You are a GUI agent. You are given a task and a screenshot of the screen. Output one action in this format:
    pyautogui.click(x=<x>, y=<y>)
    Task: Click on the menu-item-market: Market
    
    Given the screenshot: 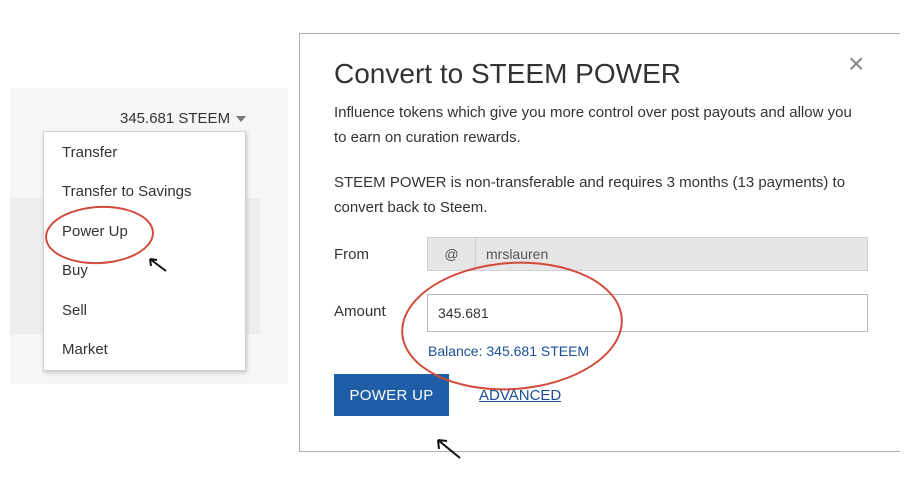 What is the action you would take?
    pyautogui.click(x=85, y=349)
    